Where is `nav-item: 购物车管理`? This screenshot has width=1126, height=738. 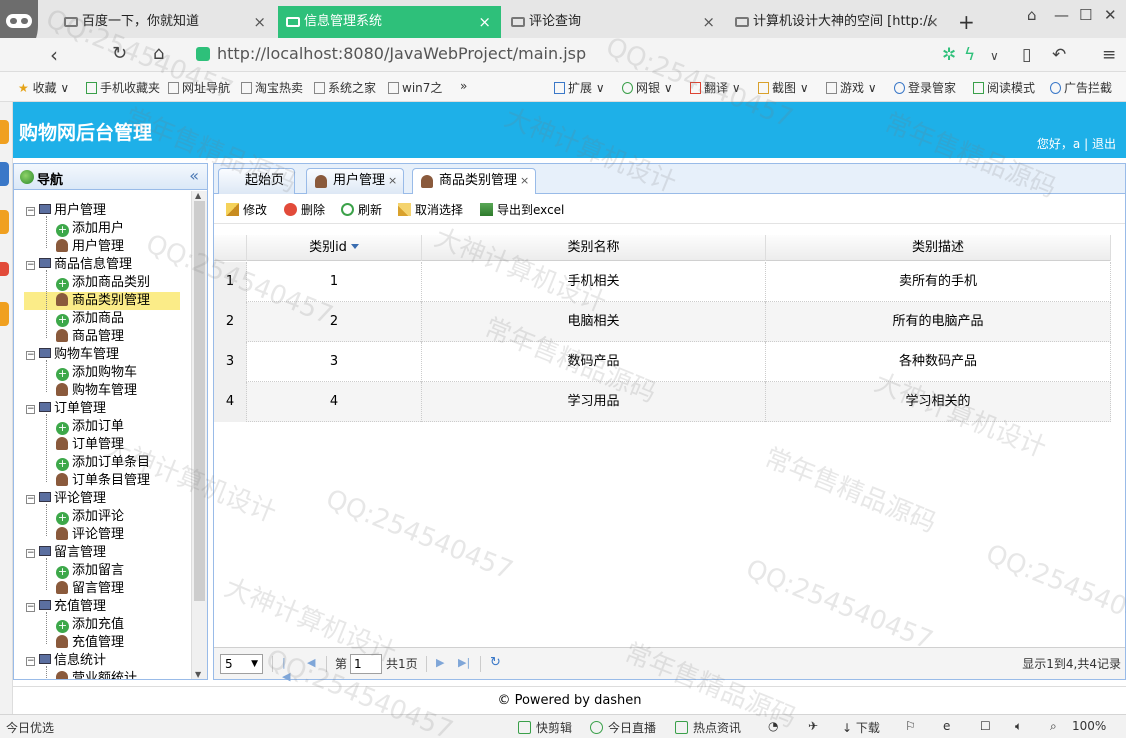
nav-item: 购物车管理 is located at coordinates (96, 391).